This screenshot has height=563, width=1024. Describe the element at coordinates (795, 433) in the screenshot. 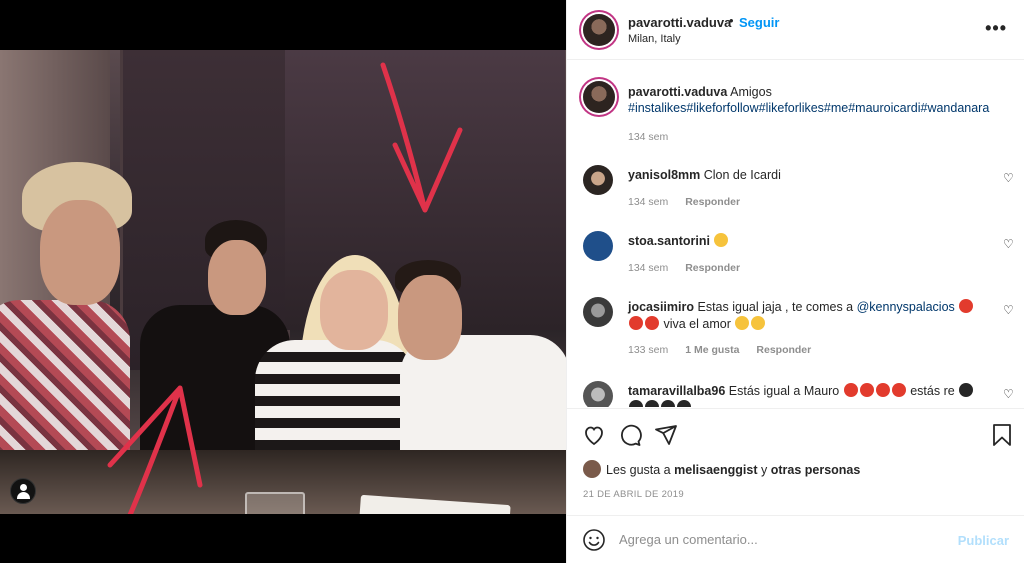

I see `post-actions` at that location.